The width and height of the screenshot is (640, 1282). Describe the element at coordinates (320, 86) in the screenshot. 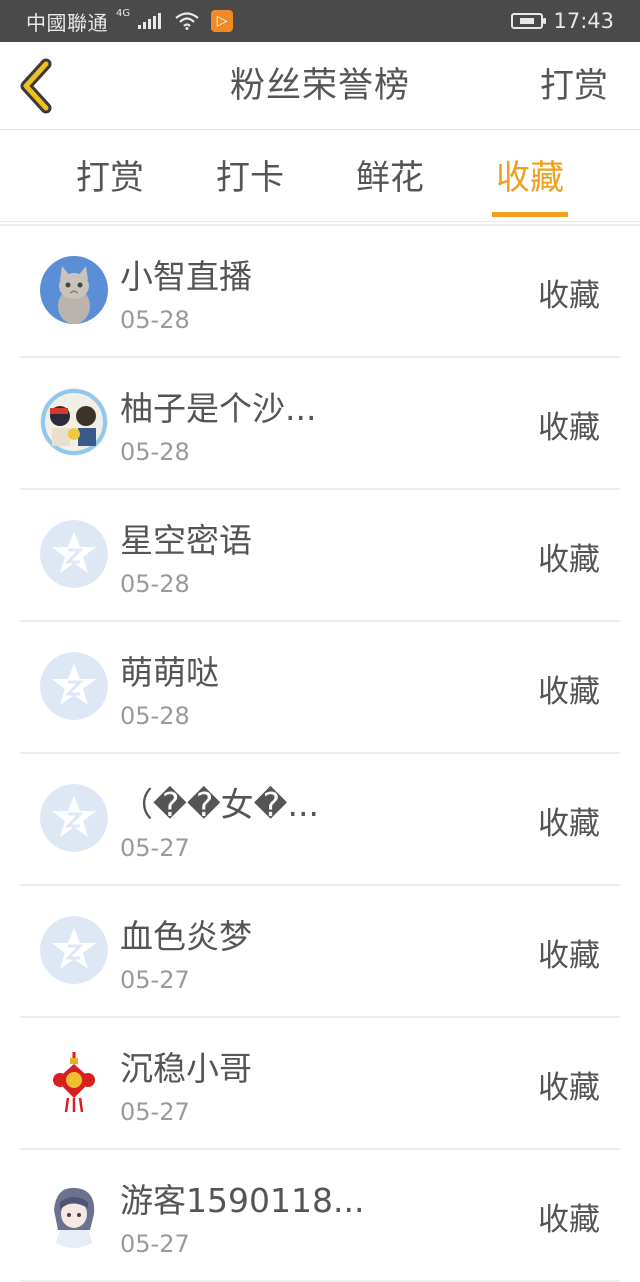

I see `top-header: 粉丝荣誉榜 打赏` at that location.